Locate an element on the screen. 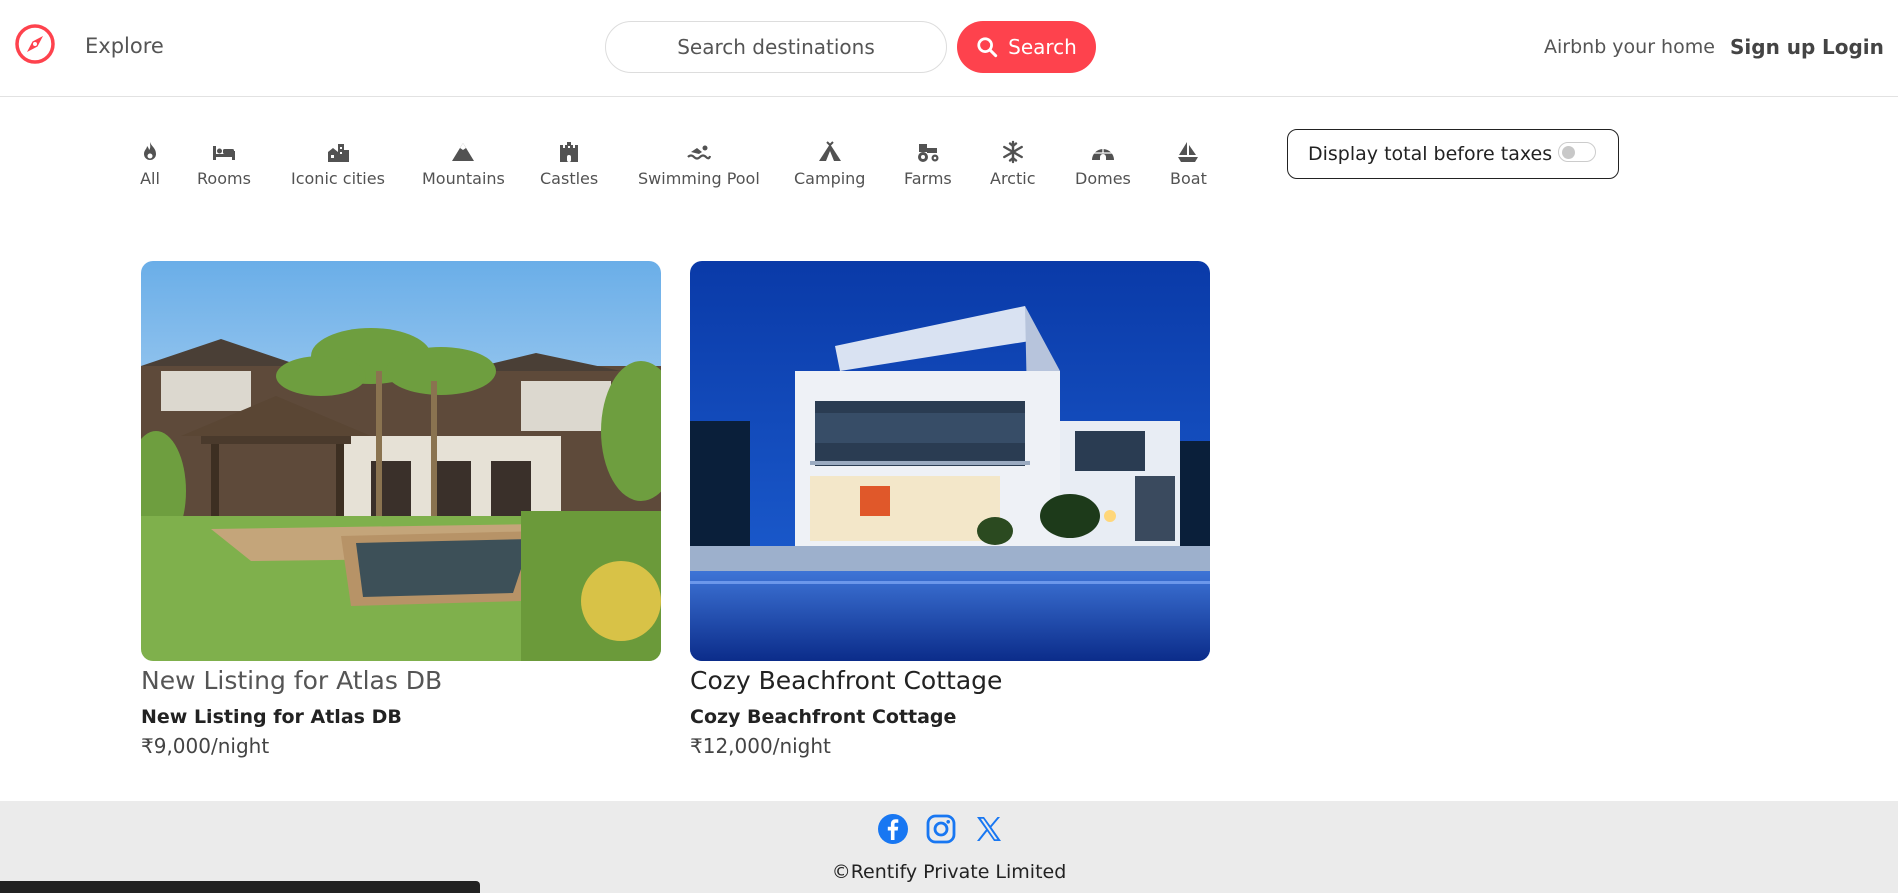  filter-label: Arctic is located at coordinates (1013, 178).